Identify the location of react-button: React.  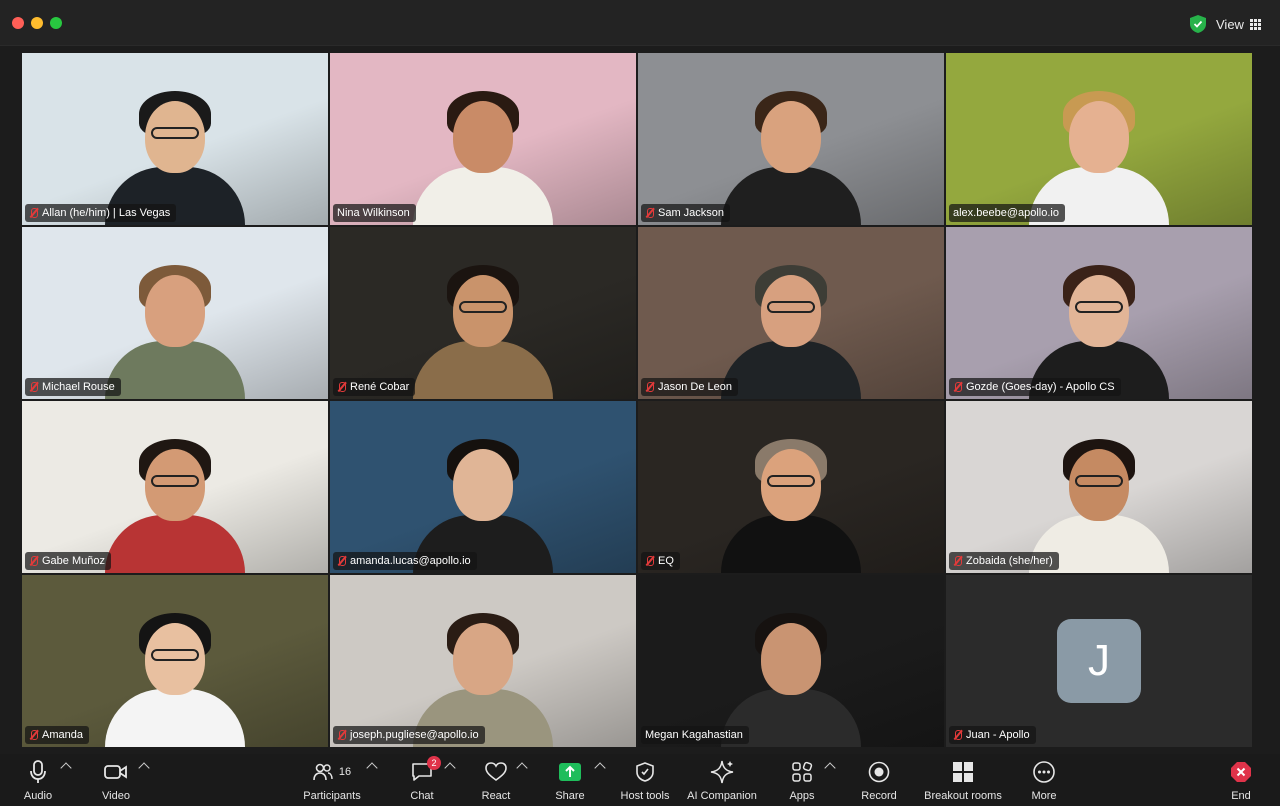
(496, 780).